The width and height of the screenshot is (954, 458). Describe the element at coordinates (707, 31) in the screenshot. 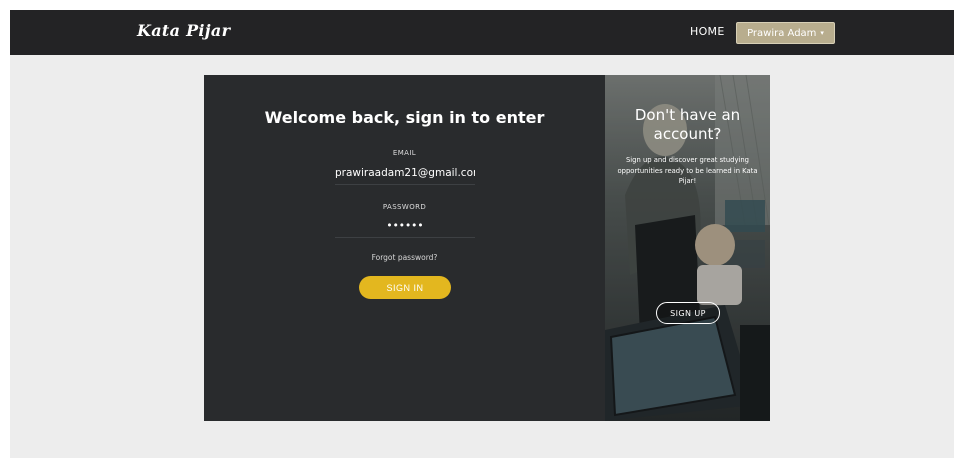

I see `nav-home-link: HOME` at that location.